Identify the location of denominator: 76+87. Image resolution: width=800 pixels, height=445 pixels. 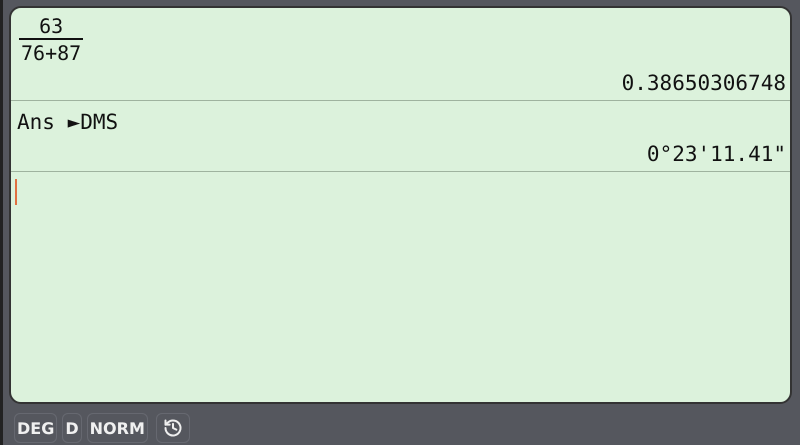
(51, 52).